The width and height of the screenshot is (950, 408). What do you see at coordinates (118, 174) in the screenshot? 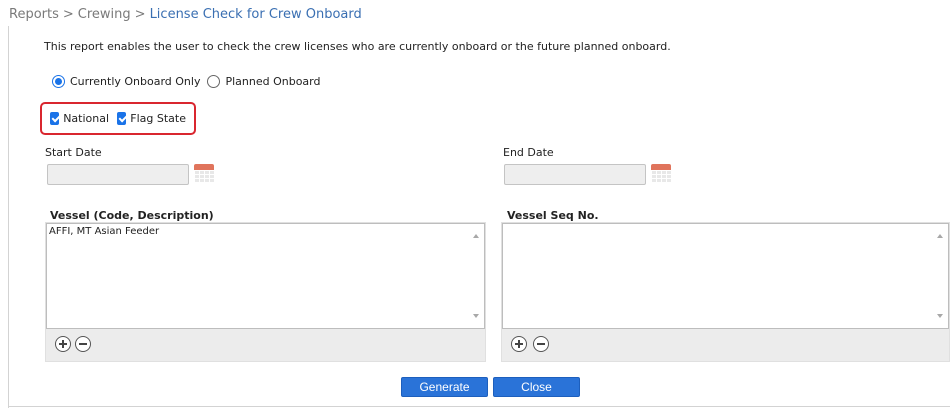
I see `start-date-input` at bounding box center [118, 174].